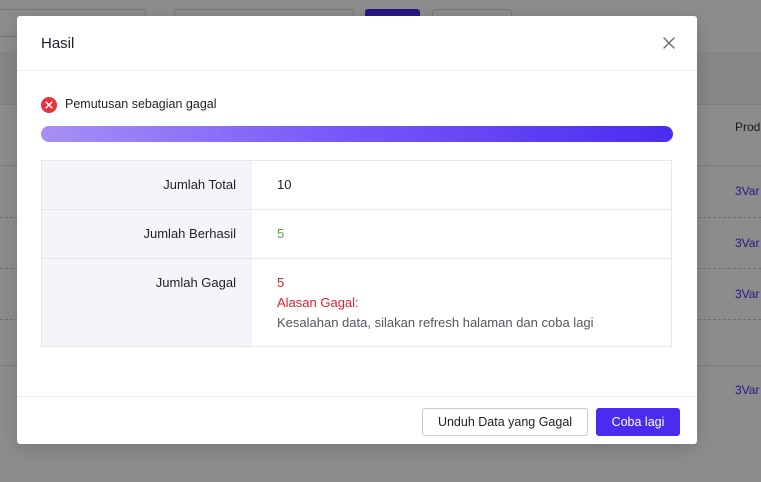  I want to click on progress-bar, so click(357, 134).